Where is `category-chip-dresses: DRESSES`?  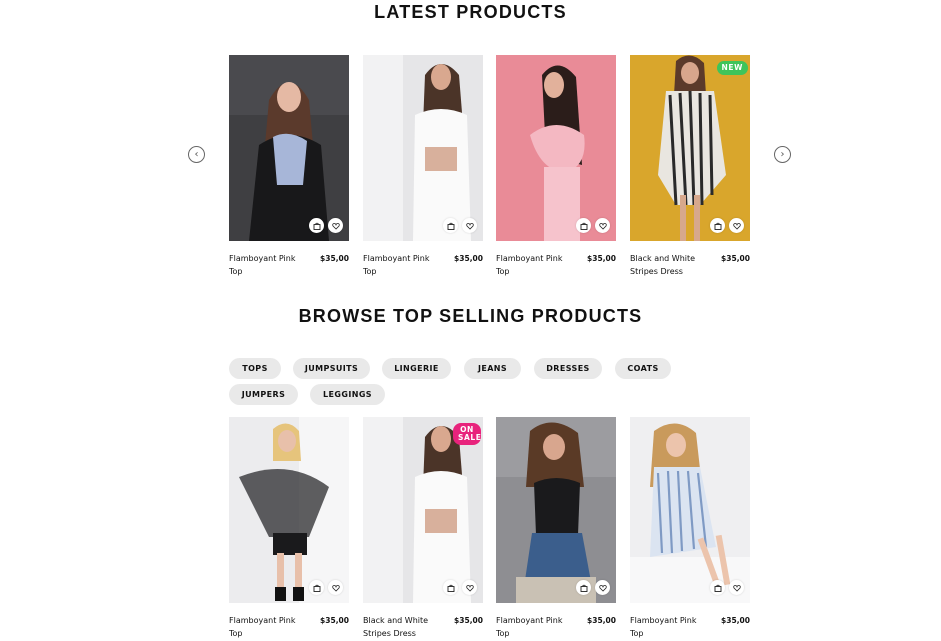
category-chip-dresses: DRESSES is located at coordinates (568, 368).